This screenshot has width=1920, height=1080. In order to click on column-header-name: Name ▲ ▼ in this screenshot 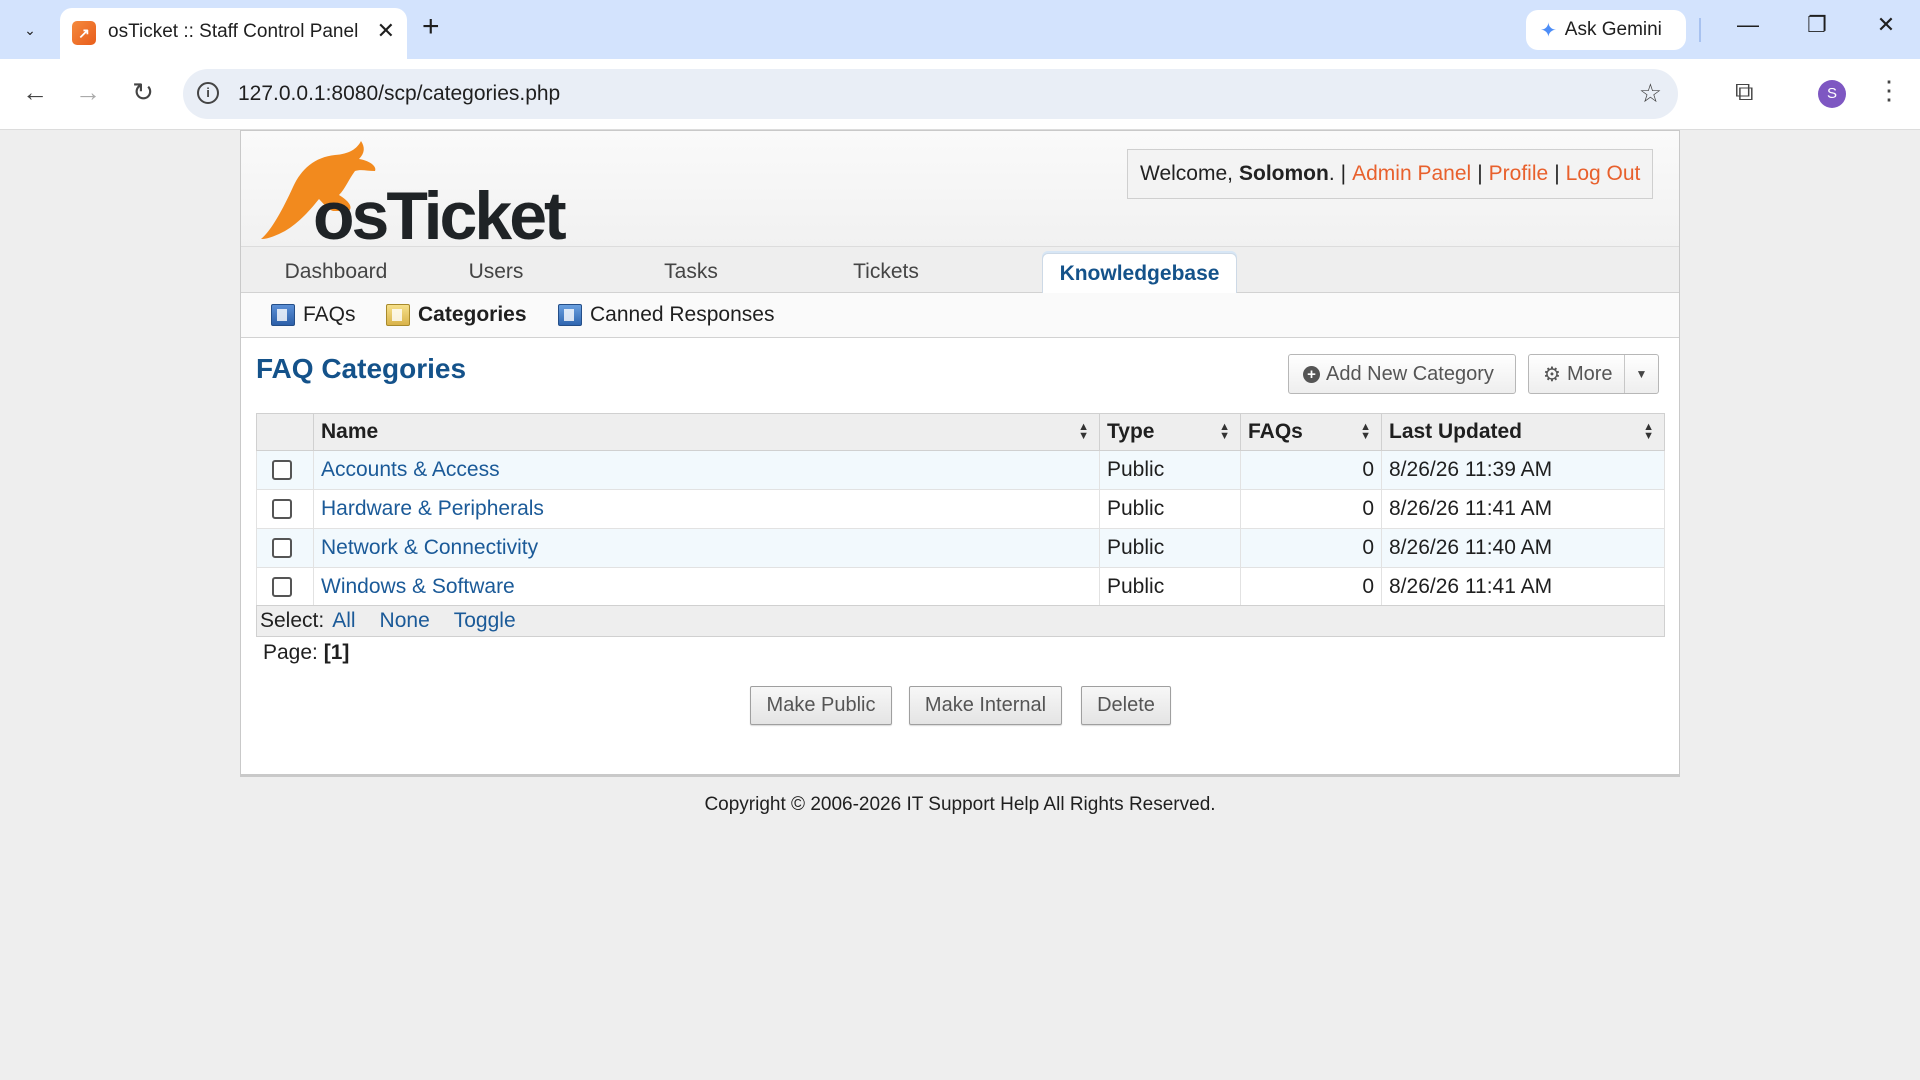, I will do `click(706, 432)`.